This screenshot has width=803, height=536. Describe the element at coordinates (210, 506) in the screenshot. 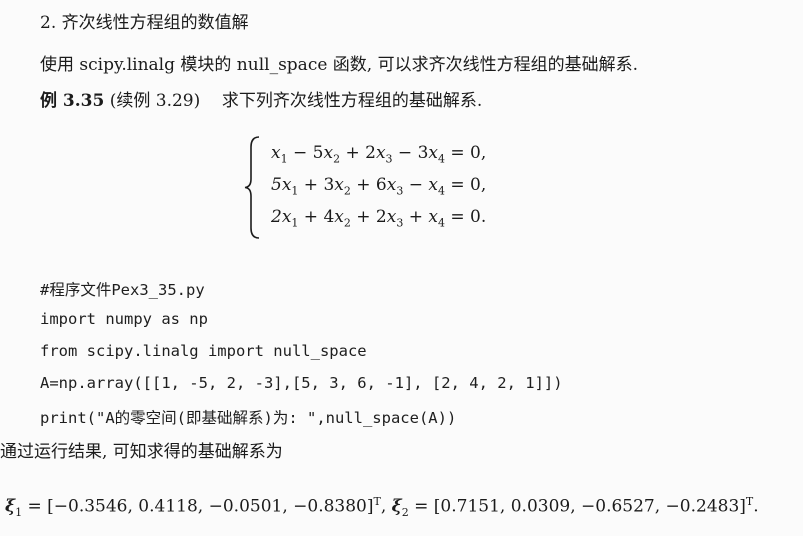

I see `xi1-vector: [−0.3546, 0.4118, −0.0501, −0.8380]` at that location.